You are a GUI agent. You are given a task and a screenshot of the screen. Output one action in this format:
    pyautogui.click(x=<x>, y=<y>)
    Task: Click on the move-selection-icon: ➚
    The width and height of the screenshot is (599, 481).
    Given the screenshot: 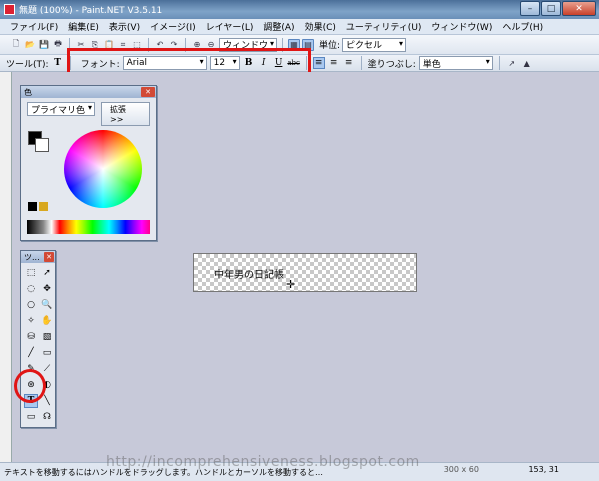 What is the action you would take?
    pyautogui.click(x=47, y=273)
    